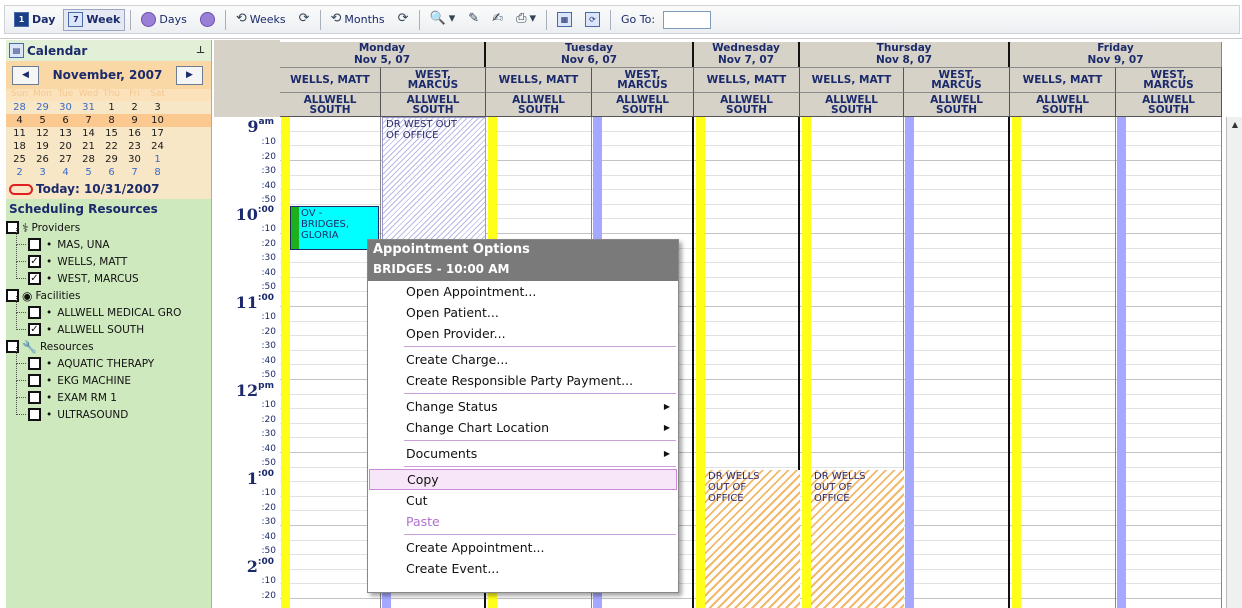 Image resolution: width=1242 pixels, height=608 pixels. Describe the element at coordinates (108, 295) in the screenshot. I see `tree-group-facilities: ◉ Facilities` at that location.